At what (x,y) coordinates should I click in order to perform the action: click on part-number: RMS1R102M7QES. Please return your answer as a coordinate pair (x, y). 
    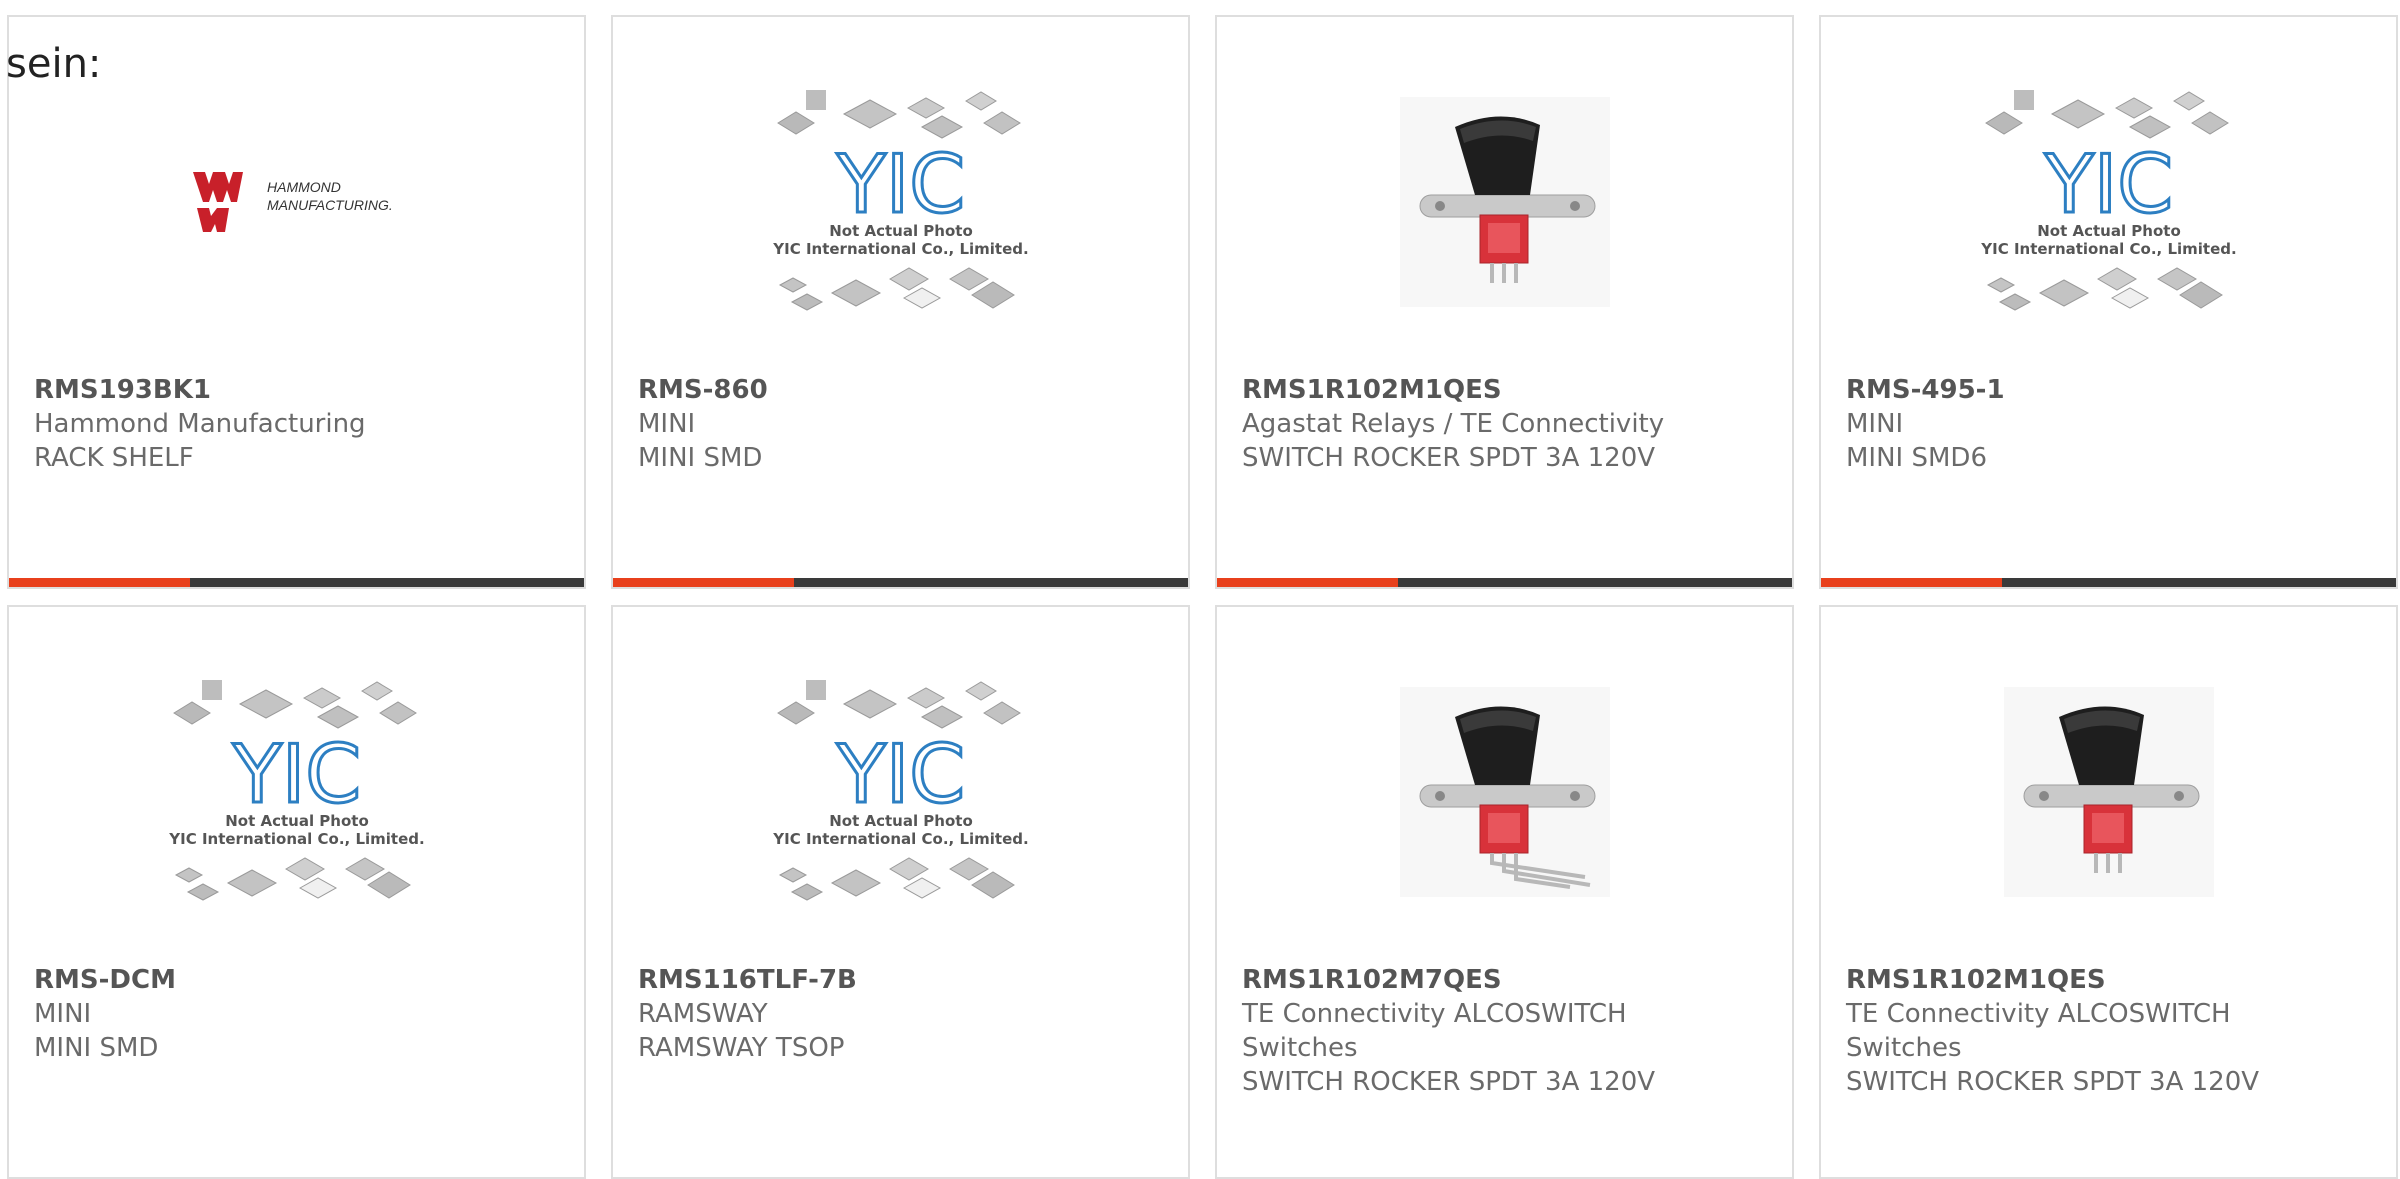
    Looking at the image, I should click on (1507, 980).